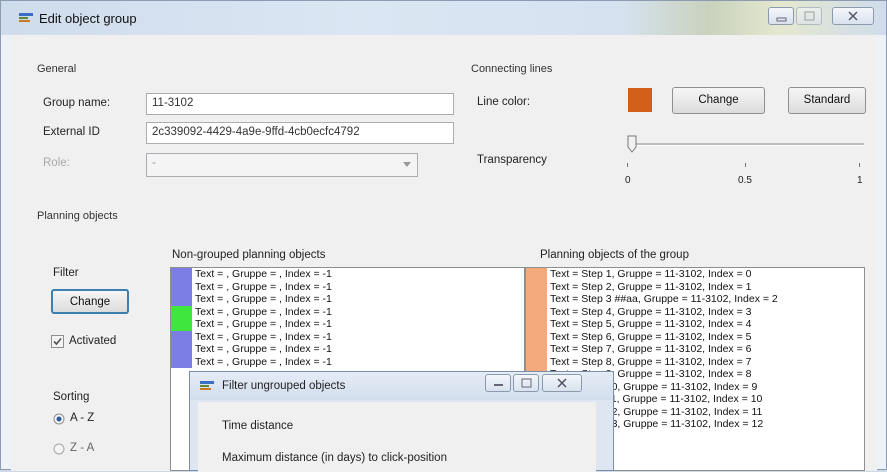  What do you see at coordinates (59, 449) in the screenshot?
I see `radio-unselected-icon` at bounding box center [59, 449].